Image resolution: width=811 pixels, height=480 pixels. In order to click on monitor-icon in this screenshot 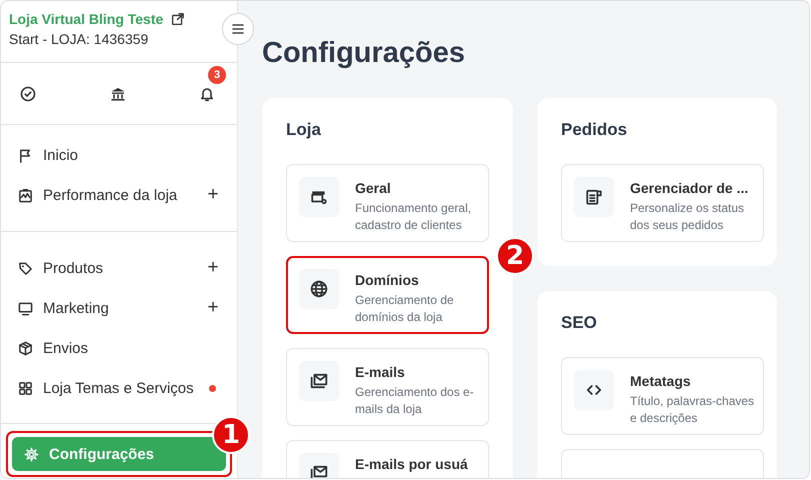, I will do `click(25, 308)`.